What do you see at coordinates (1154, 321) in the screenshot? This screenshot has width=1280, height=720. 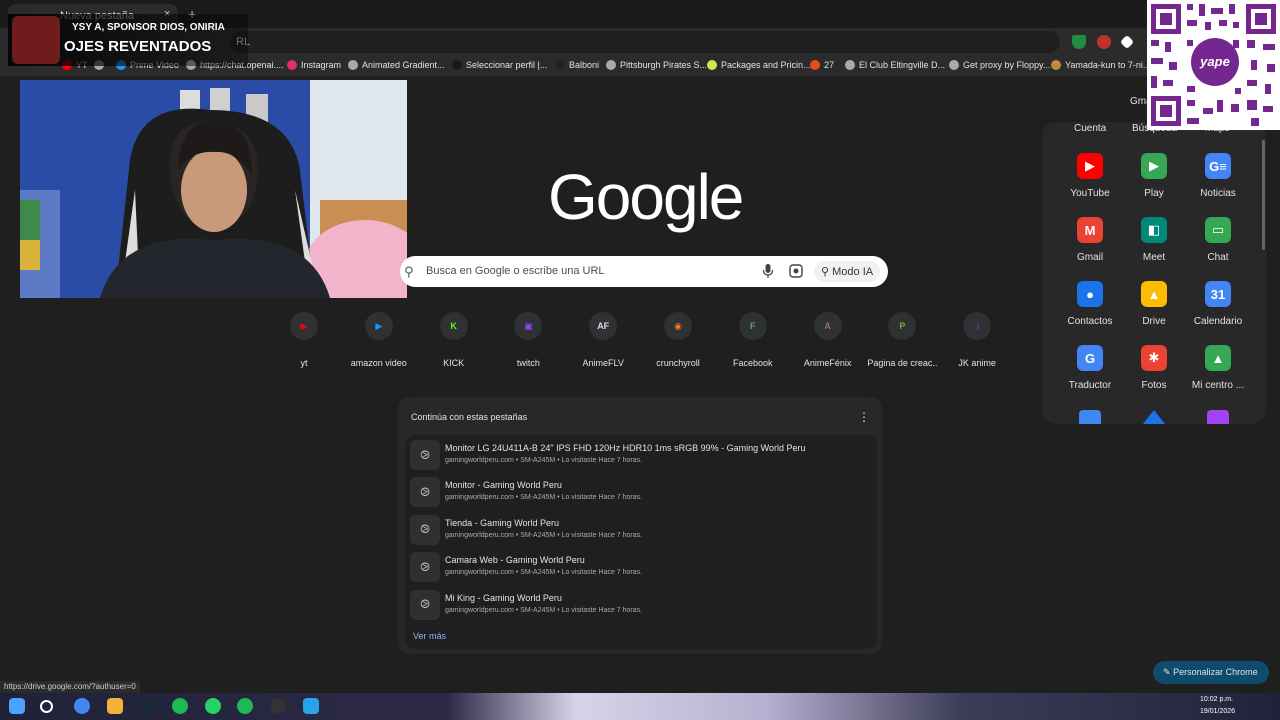 I see `app-label: Drive` at bounding box center [1154, 321].